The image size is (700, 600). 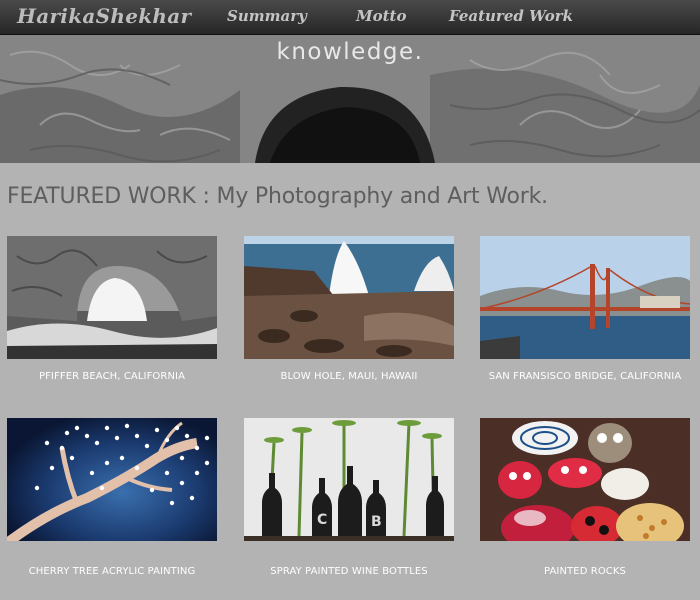 I want to click on gallery-item-blow-hole: BLOW HOLE, MAUI, HAWAII, so click(x=349, y=309).